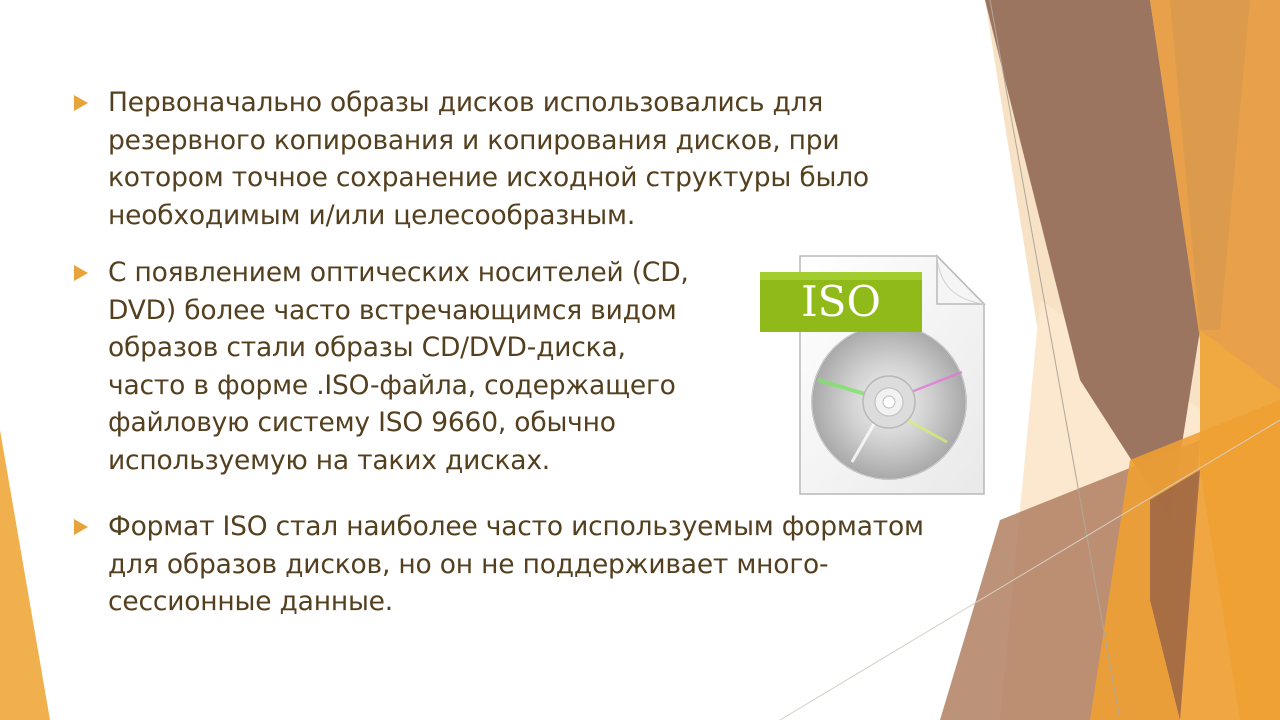 Image resolution: width=1280 pixels, height=720 pixels. Describe the element at coordinates (329, 460) in the screenshot. I see `bullet-2-line-6: используемую на таких дисках.` at that location.